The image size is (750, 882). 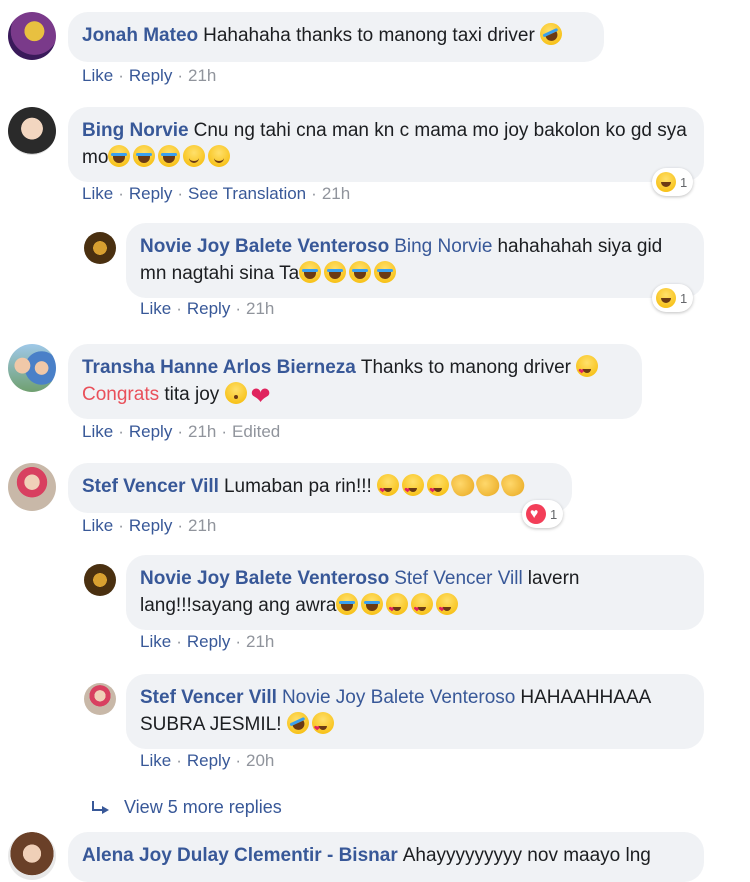 What do you see at coordinates (120, 394) in the screenshot?
I see `highlight-text: Congrats` at bounding box center [120, 394].